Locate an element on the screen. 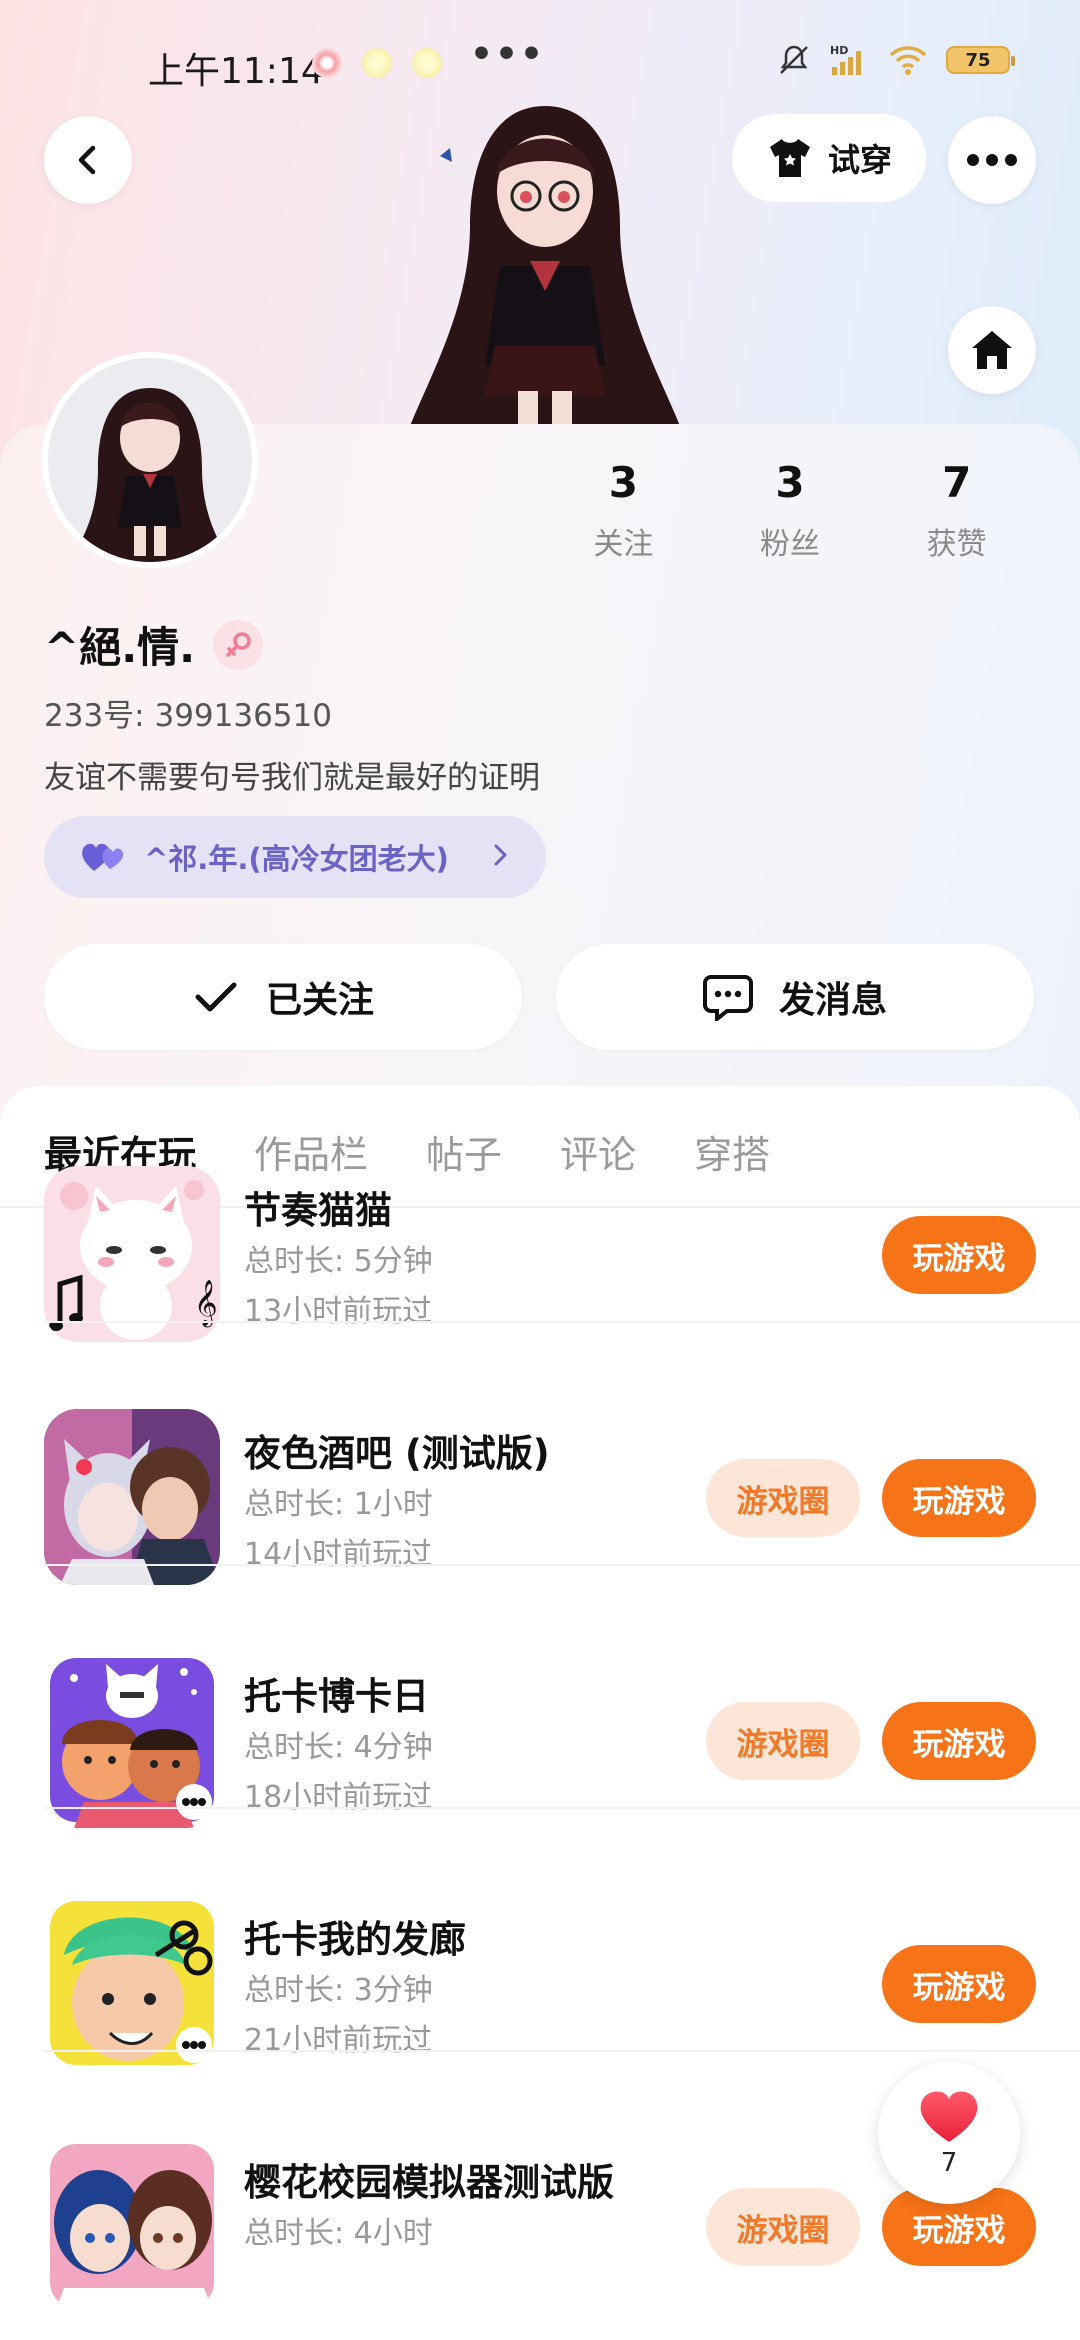 The width and height of the screenshot is (1080, 2340). like-button: 7 is located at coordinates (949, 2133).